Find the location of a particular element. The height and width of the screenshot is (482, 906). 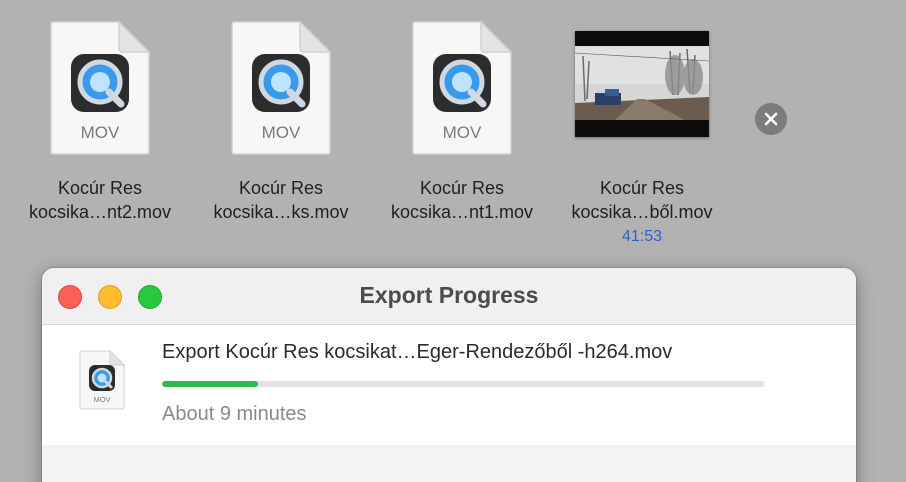

file-item: MOV Kocúr Res kocsika…ks.mov is located at coordinates (281, 121).